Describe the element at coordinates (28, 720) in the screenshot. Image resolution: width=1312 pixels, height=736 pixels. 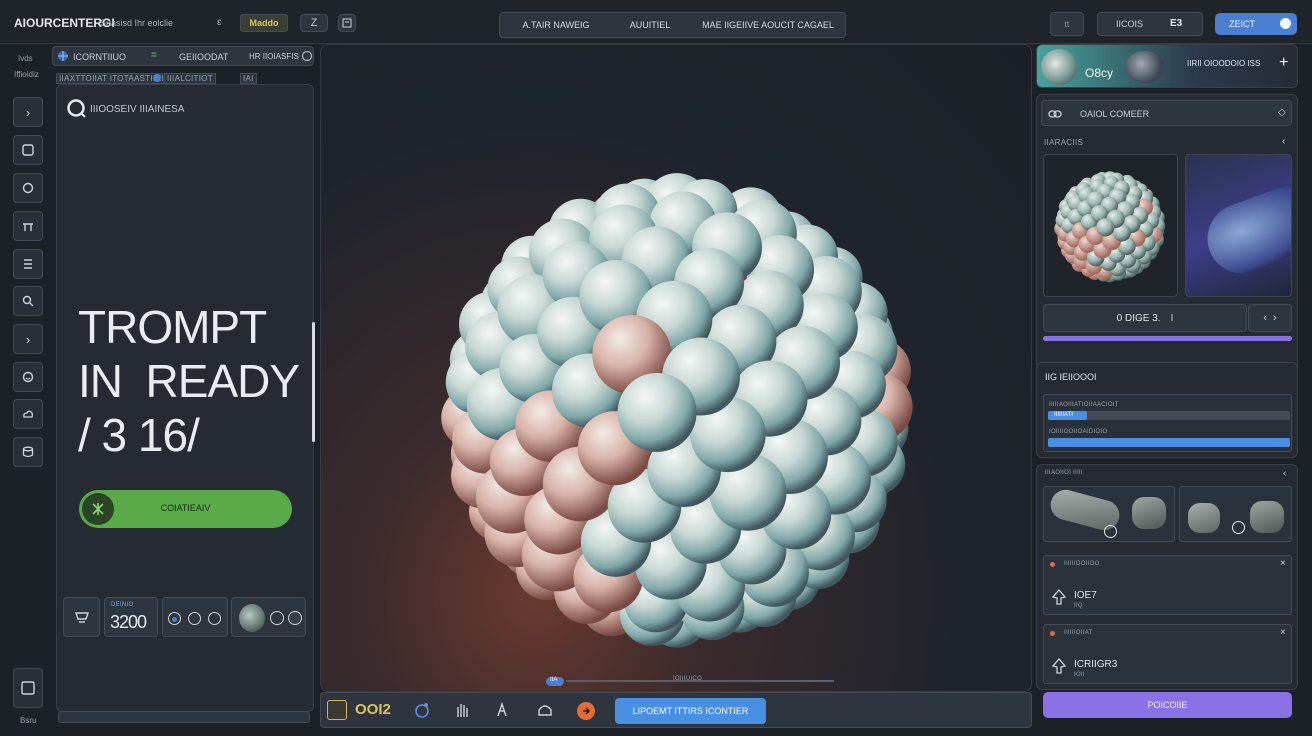
I see `rail-bottom-label: Bsru` at that location.